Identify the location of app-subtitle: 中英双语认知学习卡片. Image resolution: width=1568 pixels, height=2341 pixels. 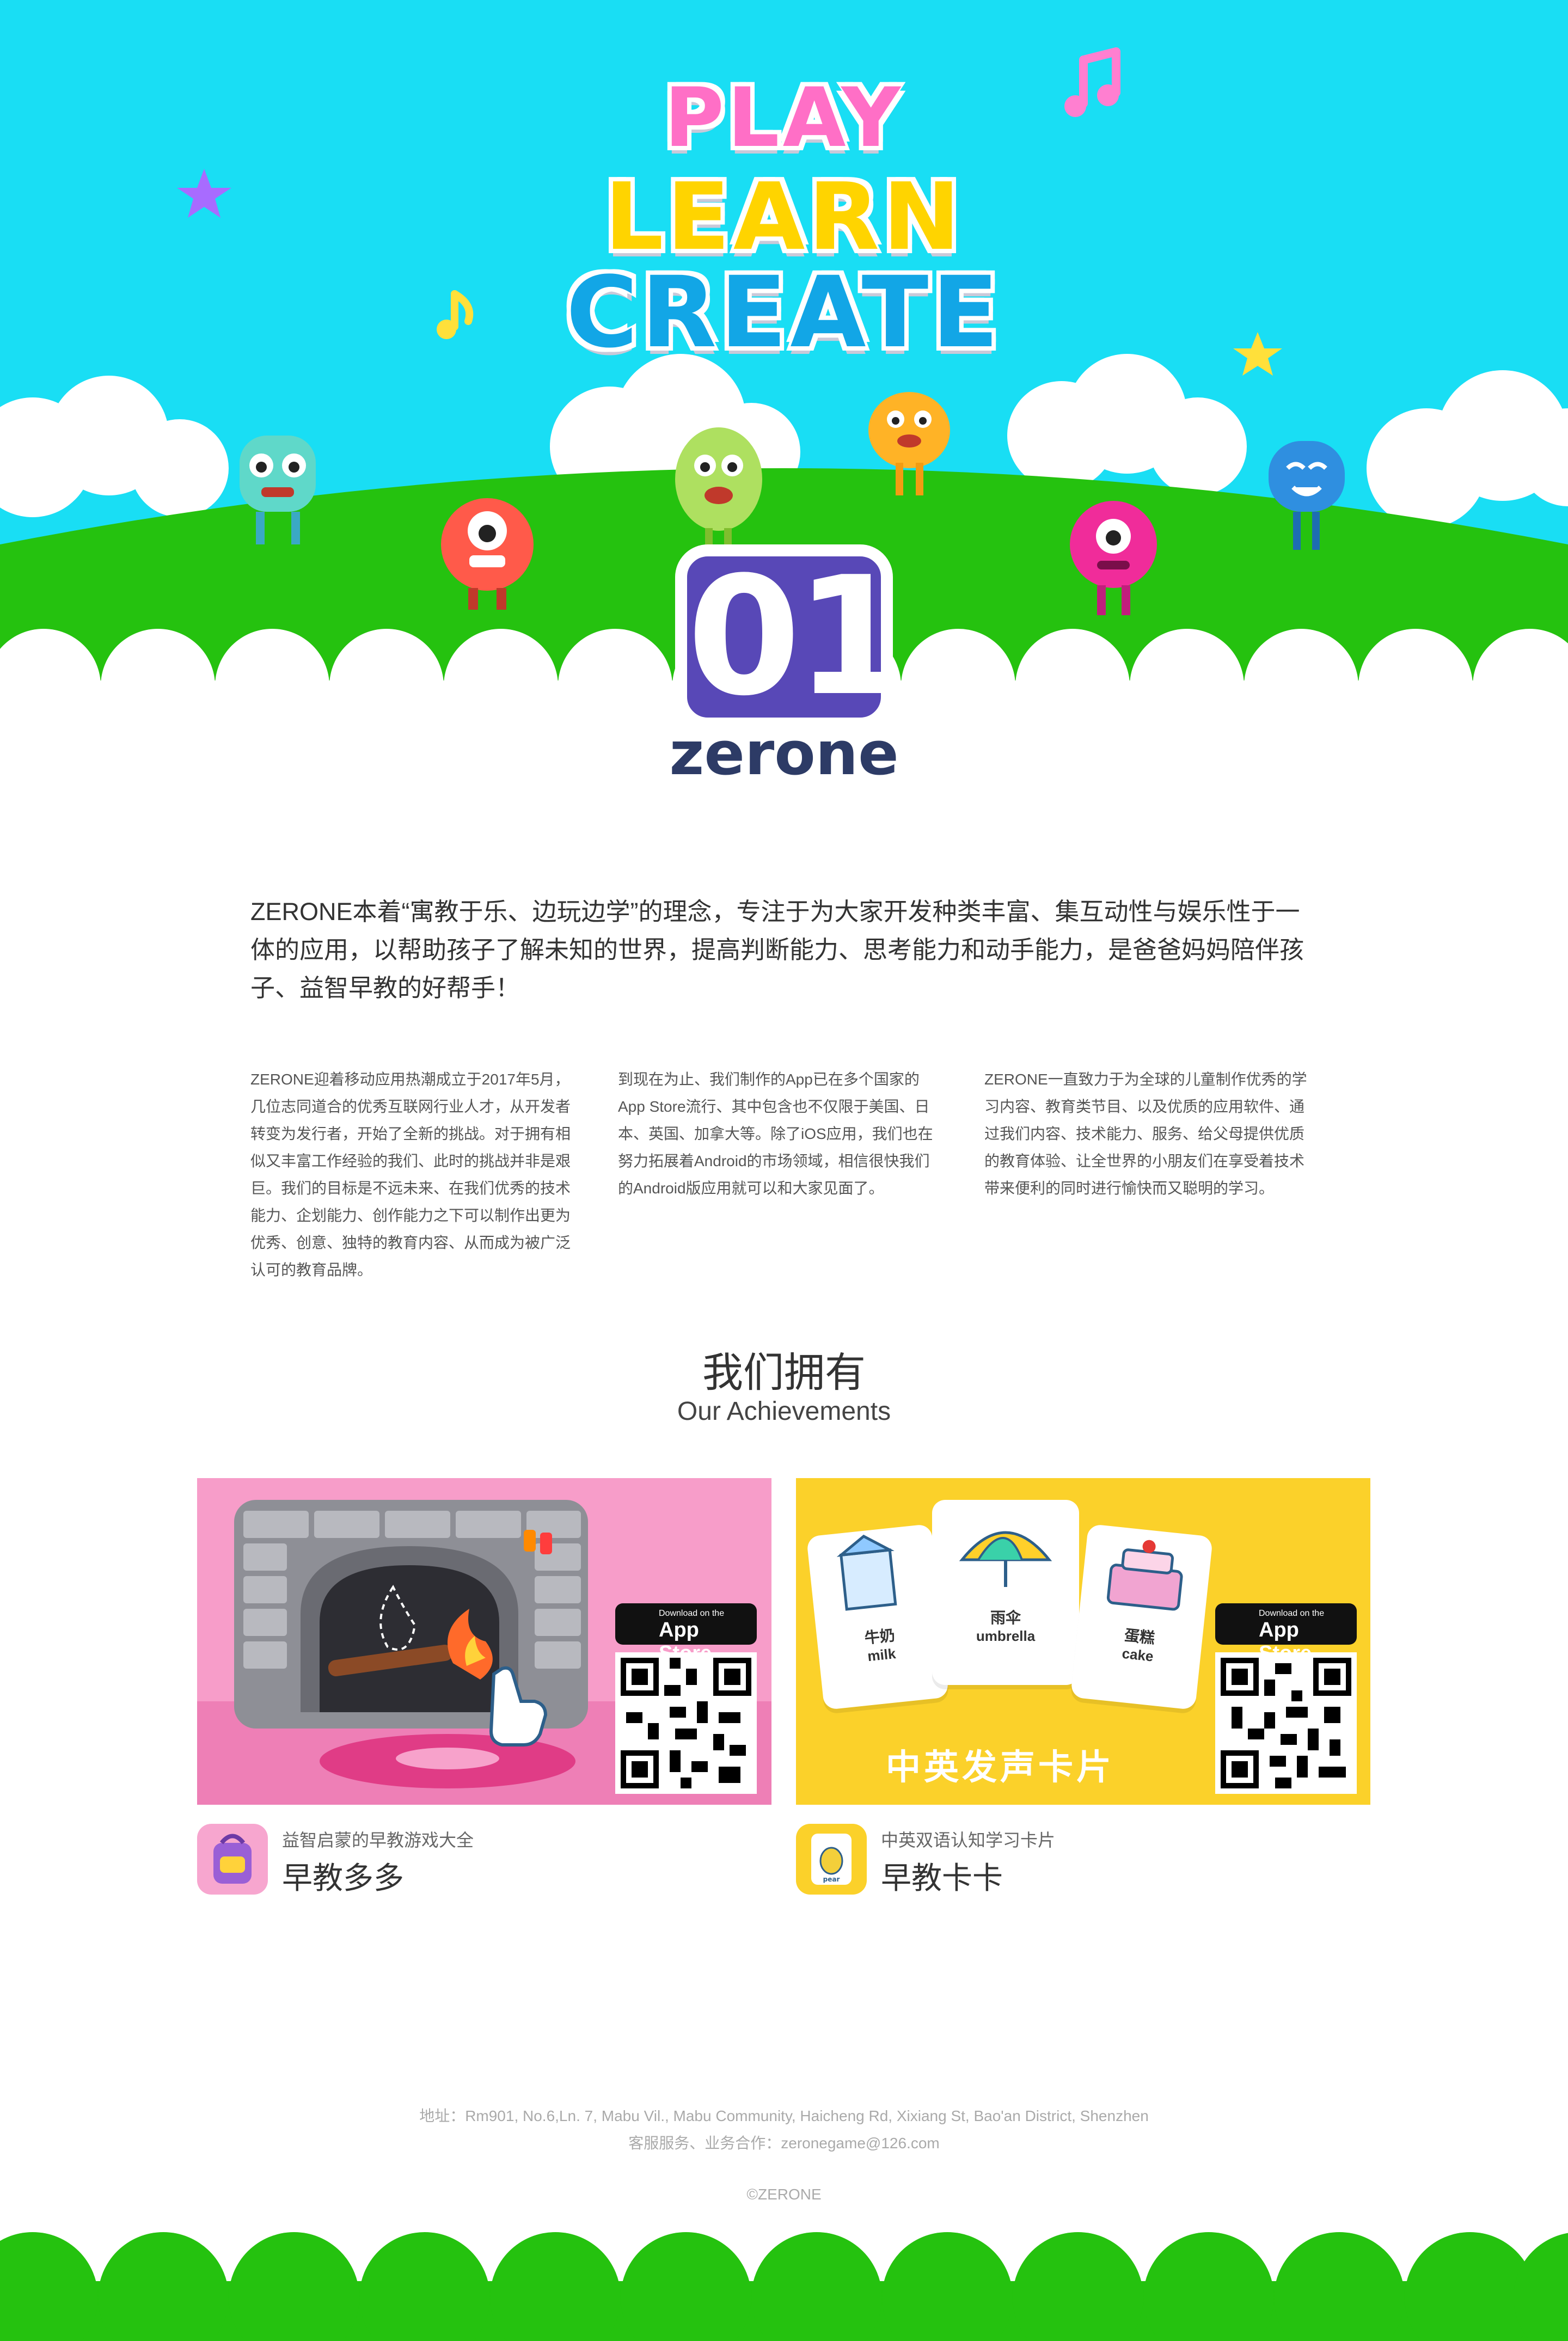
(968, 1840).